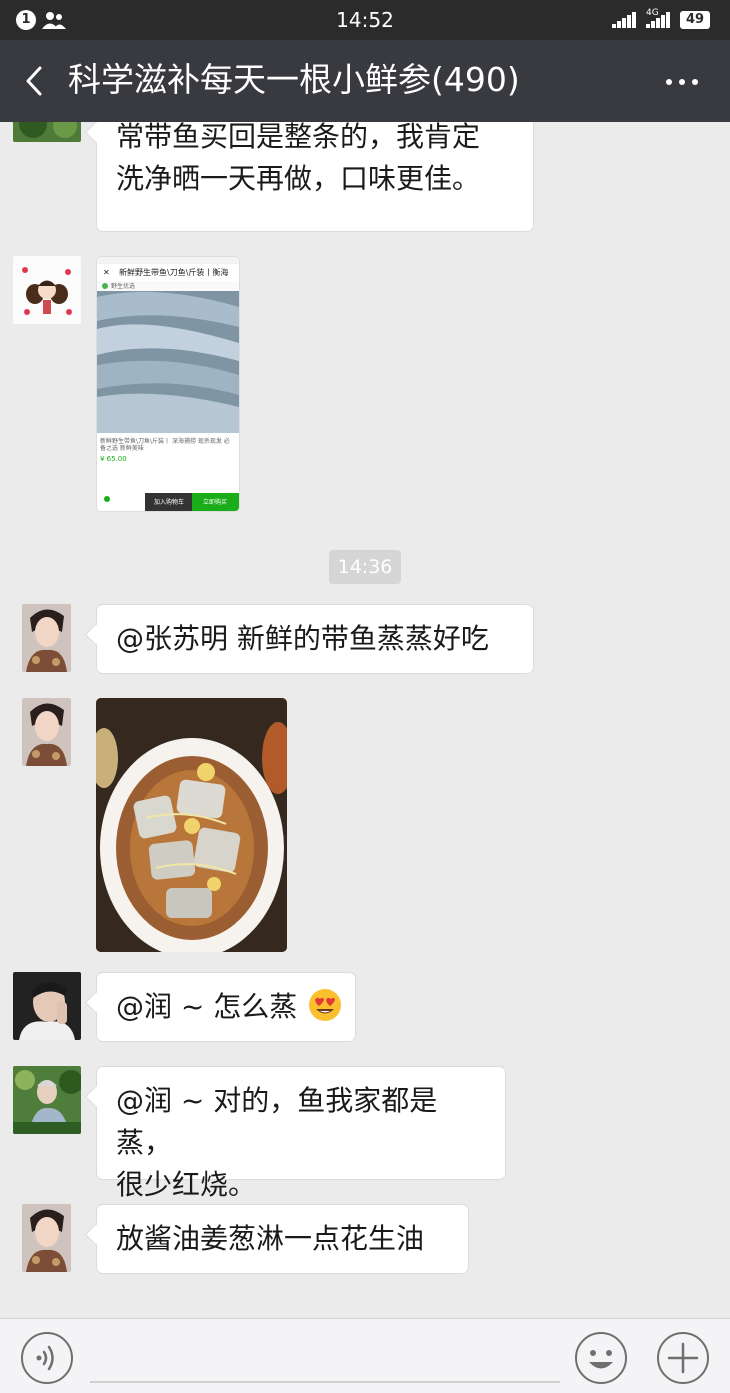 This screenshot has width=730, height=1393. I want to click on close-icon: ✕, so click(106, 272).